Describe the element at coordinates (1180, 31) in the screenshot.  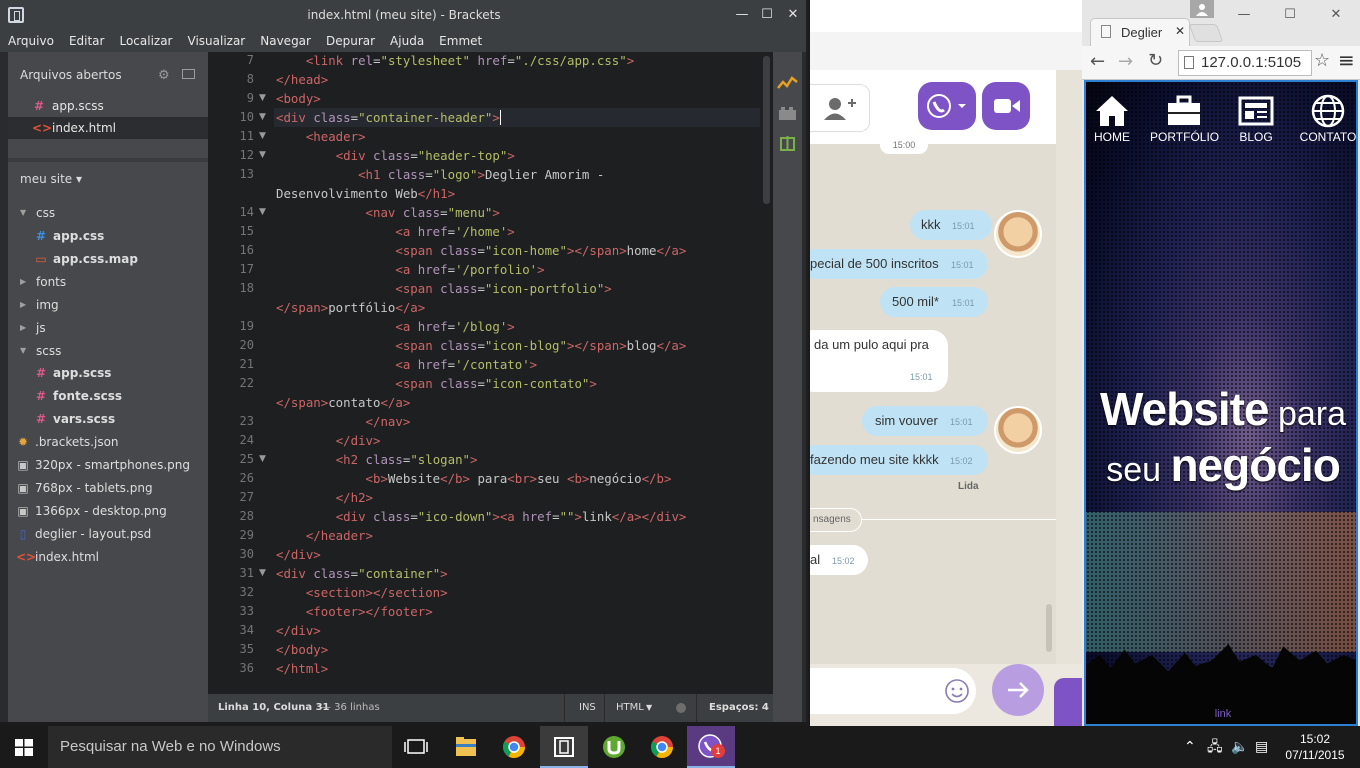
I see `tab-close-icon: ✕` at that location.